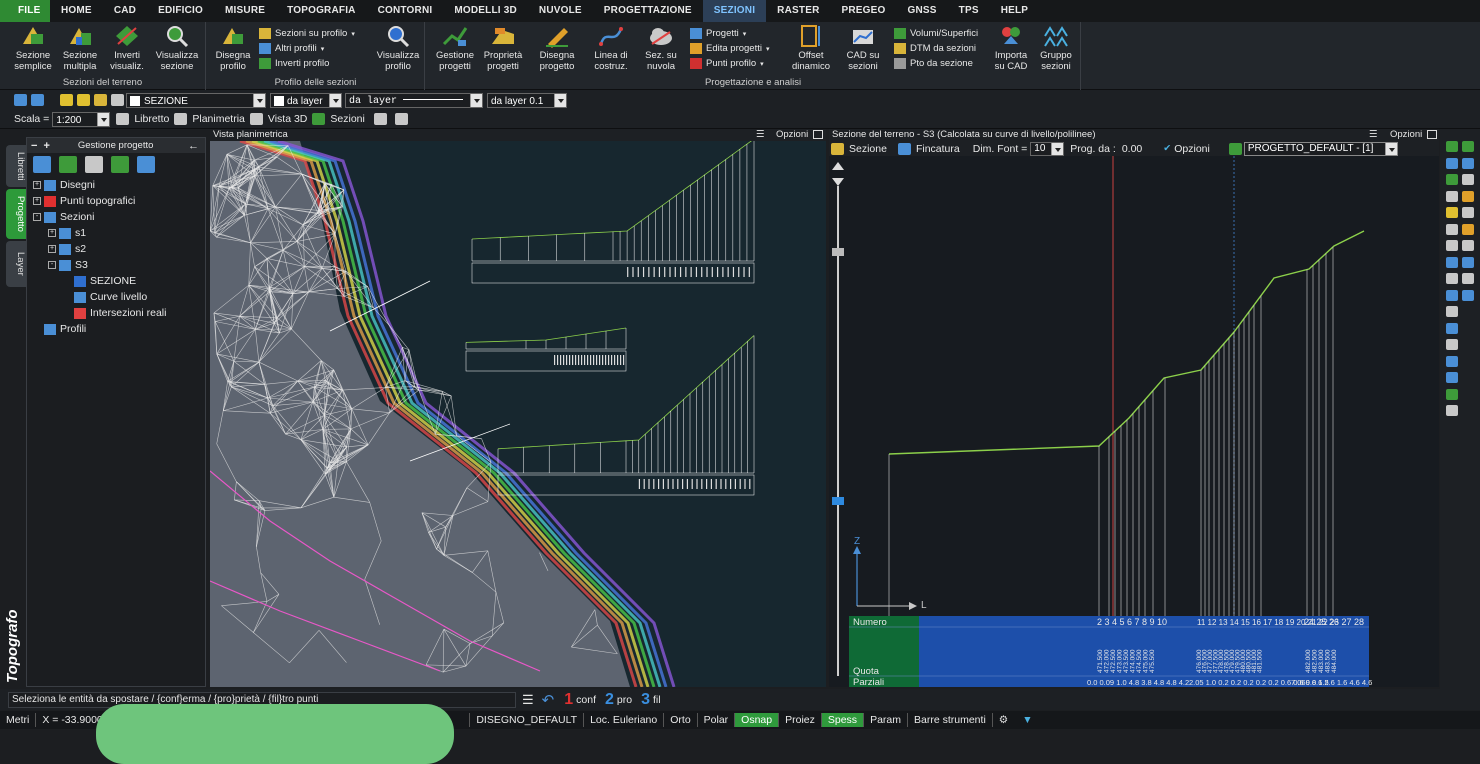 This screenshot has height=764, width=1480. What do you see at coordinates (1321, 149) in the screenshot?
I see `project-select: PROGETTO_DEFAULT - [1]` at bounding box center [1321, 149].